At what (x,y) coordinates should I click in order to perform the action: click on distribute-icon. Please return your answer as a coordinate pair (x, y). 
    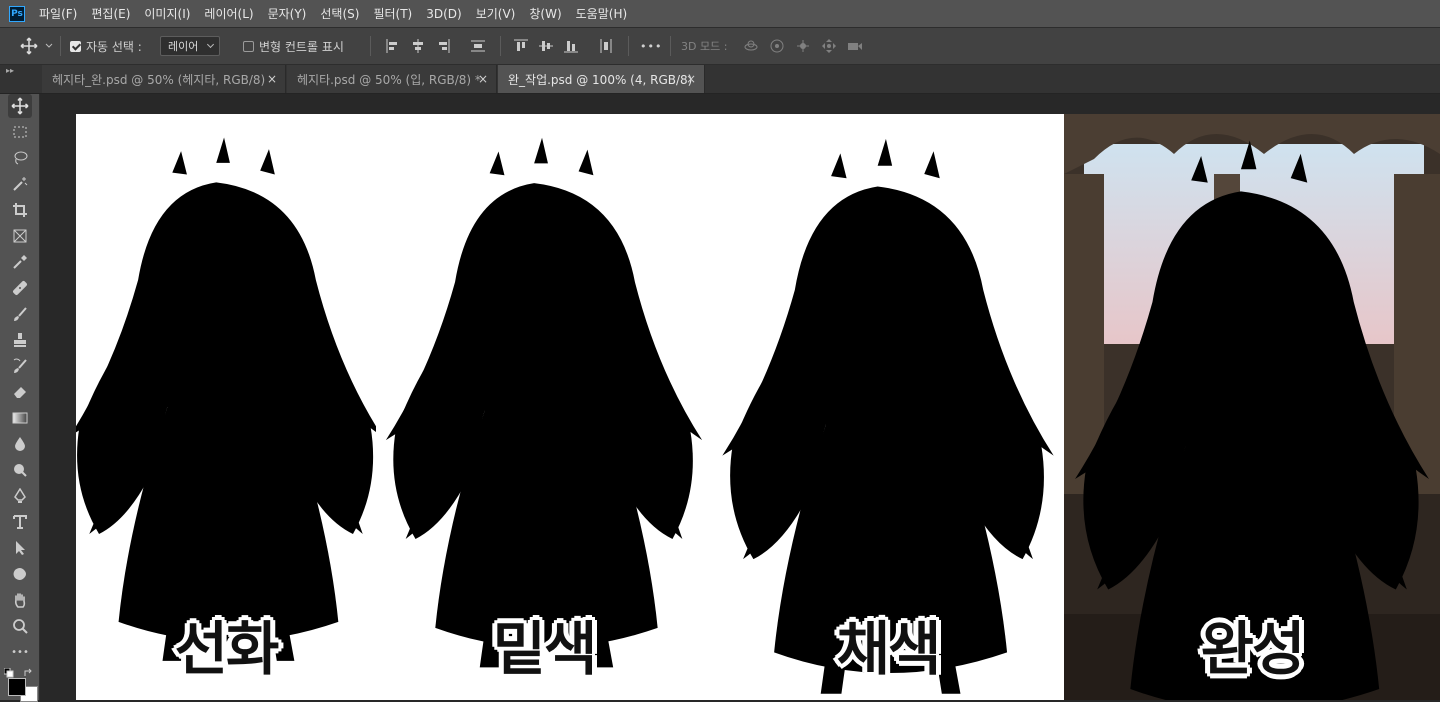
    Looking at the image, I should click on (478, 46).